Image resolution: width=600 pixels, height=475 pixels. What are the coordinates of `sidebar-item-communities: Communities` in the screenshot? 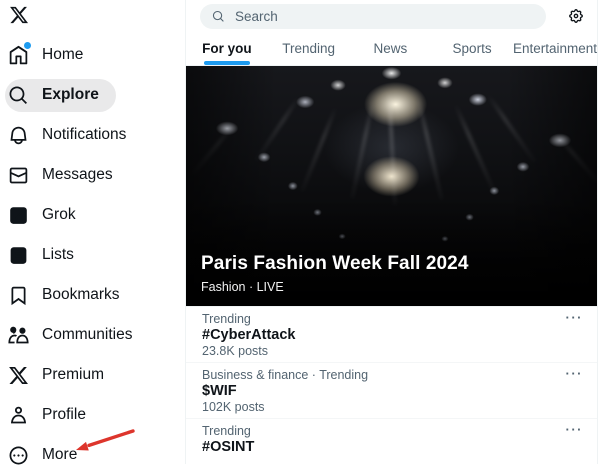 It's located at (92, 335).